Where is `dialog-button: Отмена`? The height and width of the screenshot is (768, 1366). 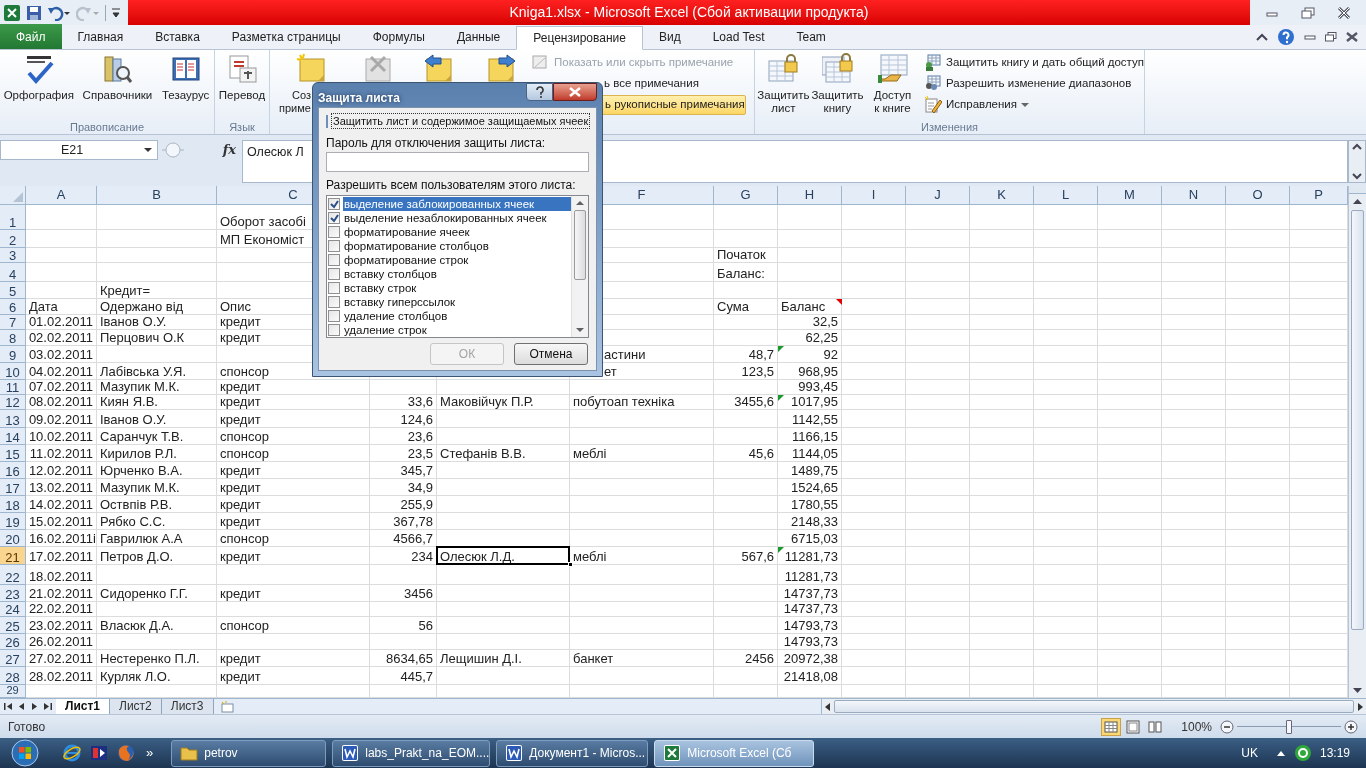 dialog-button: Отмена is located at coordinates (551, 354).